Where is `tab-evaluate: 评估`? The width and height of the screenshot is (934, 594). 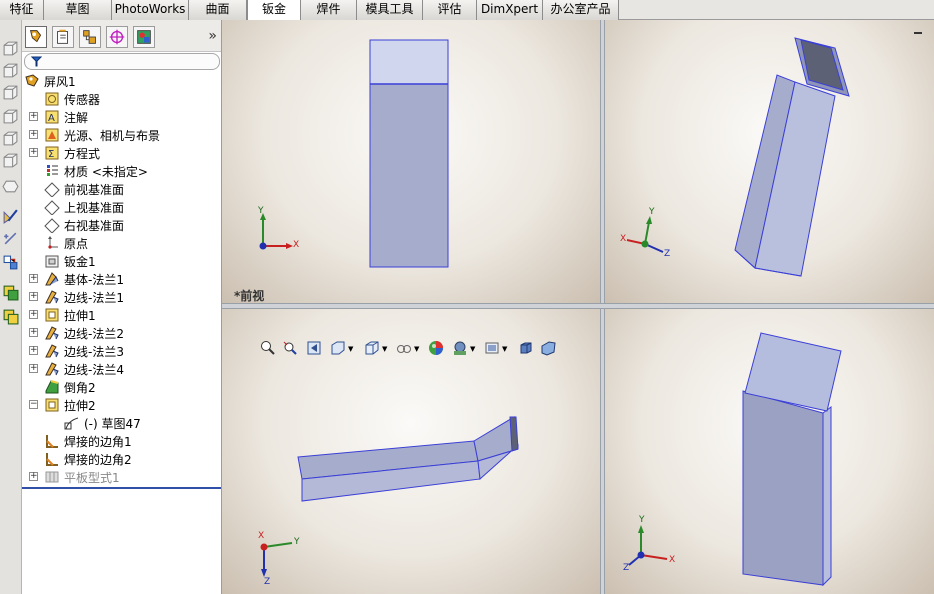
tab-evaluate: 评估 is located at coordinates (450, 10).